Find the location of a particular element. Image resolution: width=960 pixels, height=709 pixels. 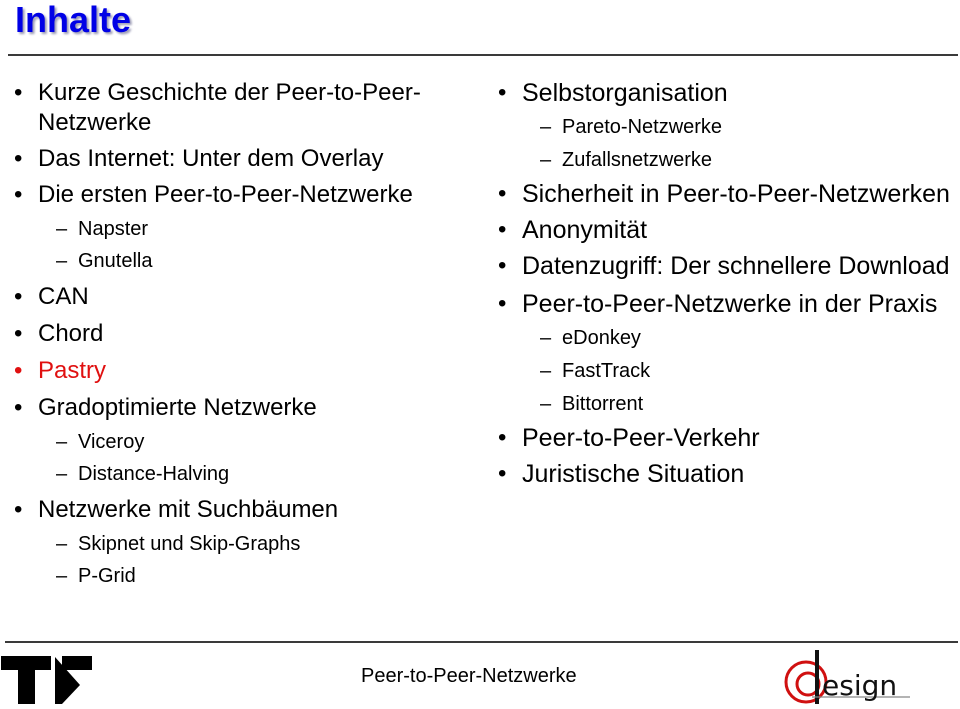

item-text: Chord is located at coordinates (71, 333).